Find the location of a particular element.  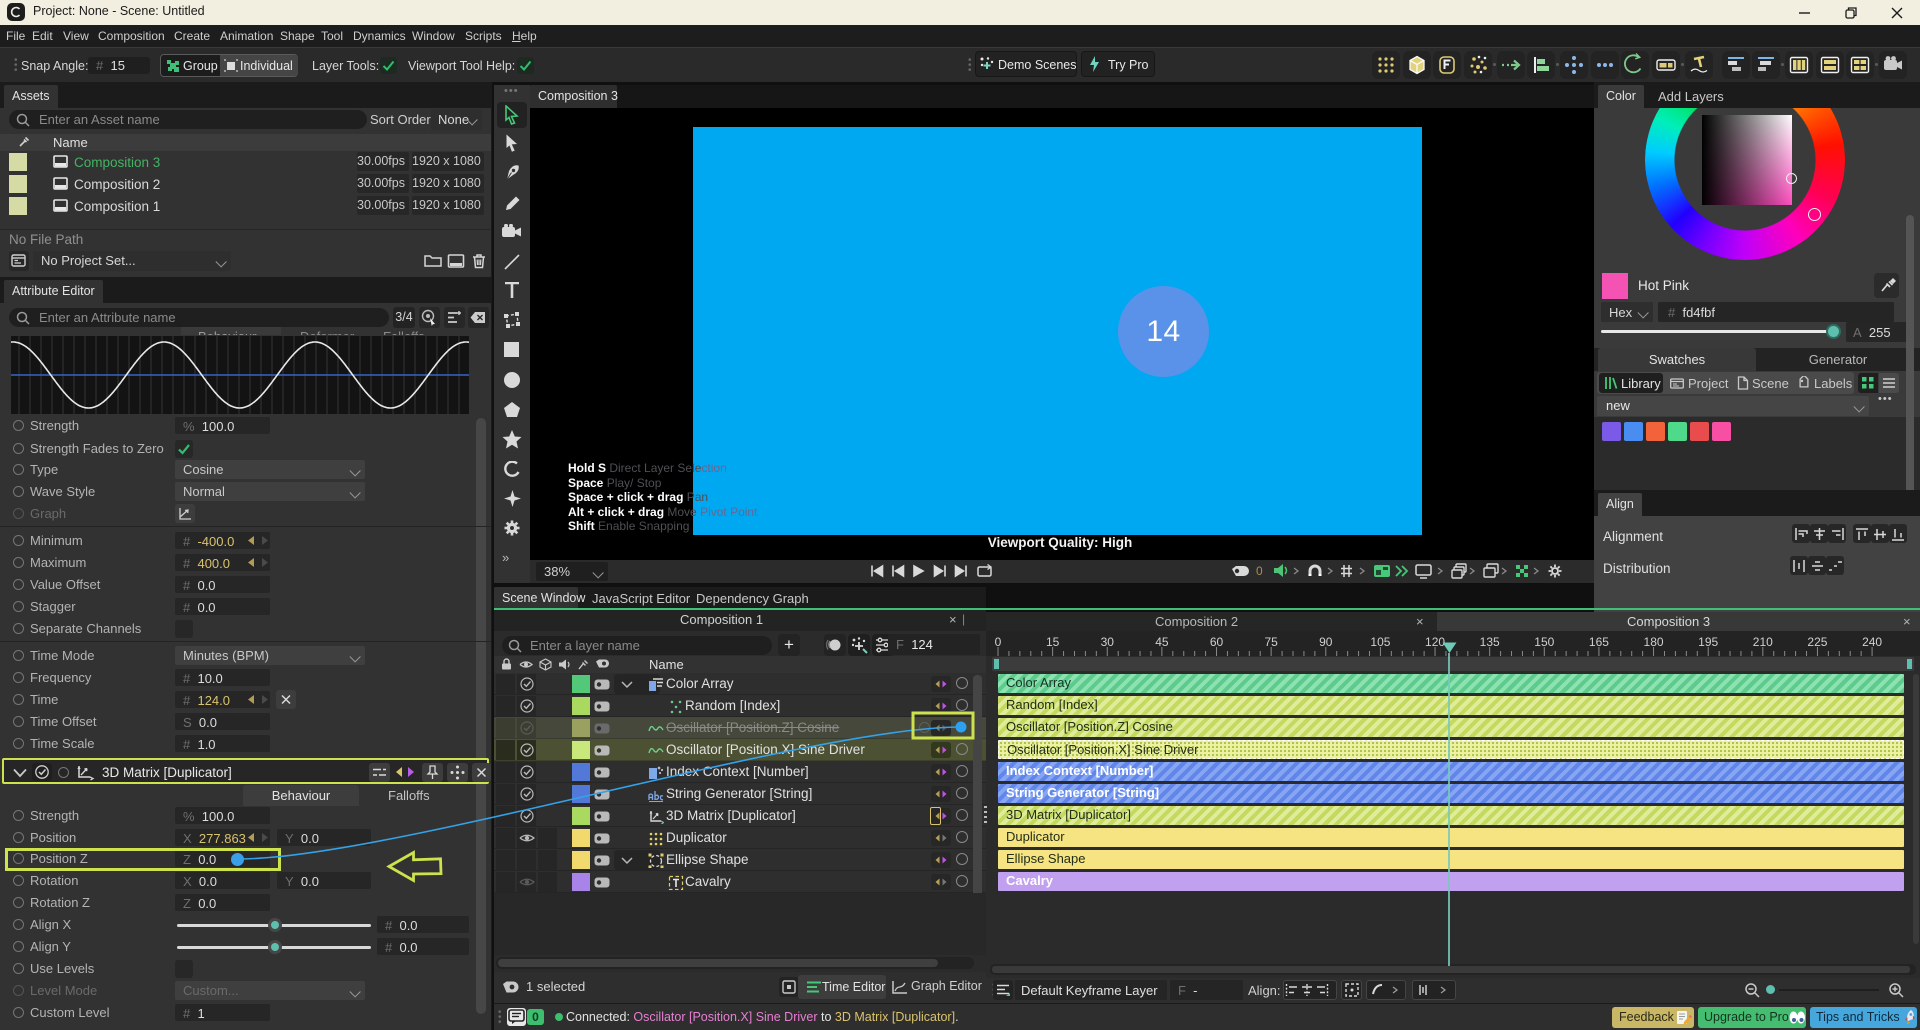

svg-text: 0 is located at coordinates (1259, 571).